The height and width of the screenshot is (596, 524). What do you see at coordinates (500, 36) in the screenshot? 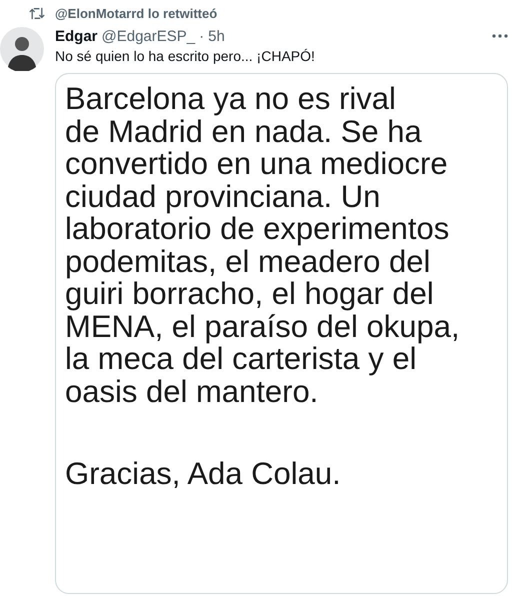
I see `more-icon` at bounding box center [500, 36].